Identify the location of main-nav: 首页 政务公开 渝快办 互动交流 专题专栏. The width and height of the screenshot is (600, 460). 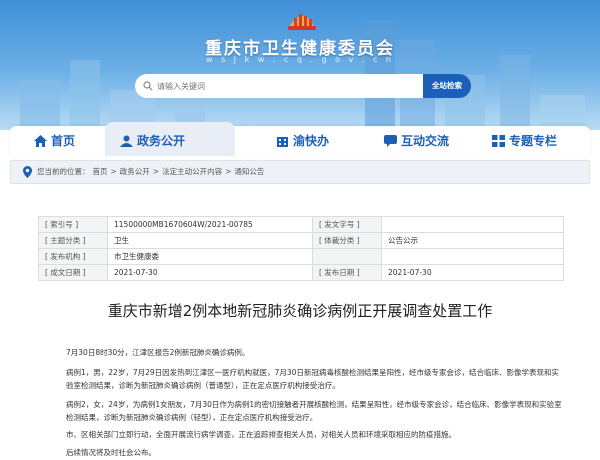
(300, 139).